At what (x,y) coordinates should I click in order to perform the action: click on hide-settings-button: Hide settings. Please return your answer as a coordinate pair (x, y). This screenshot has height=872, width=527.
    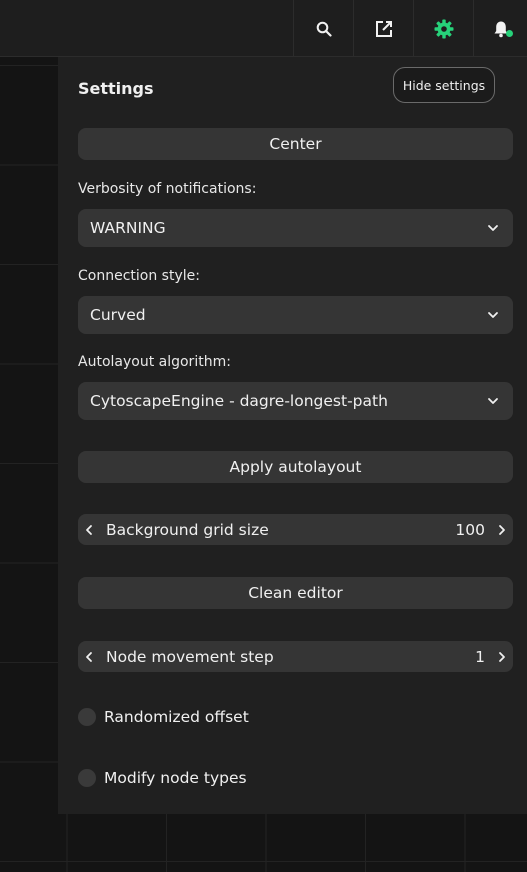
    Looking at the image, I should click on (444, 85).